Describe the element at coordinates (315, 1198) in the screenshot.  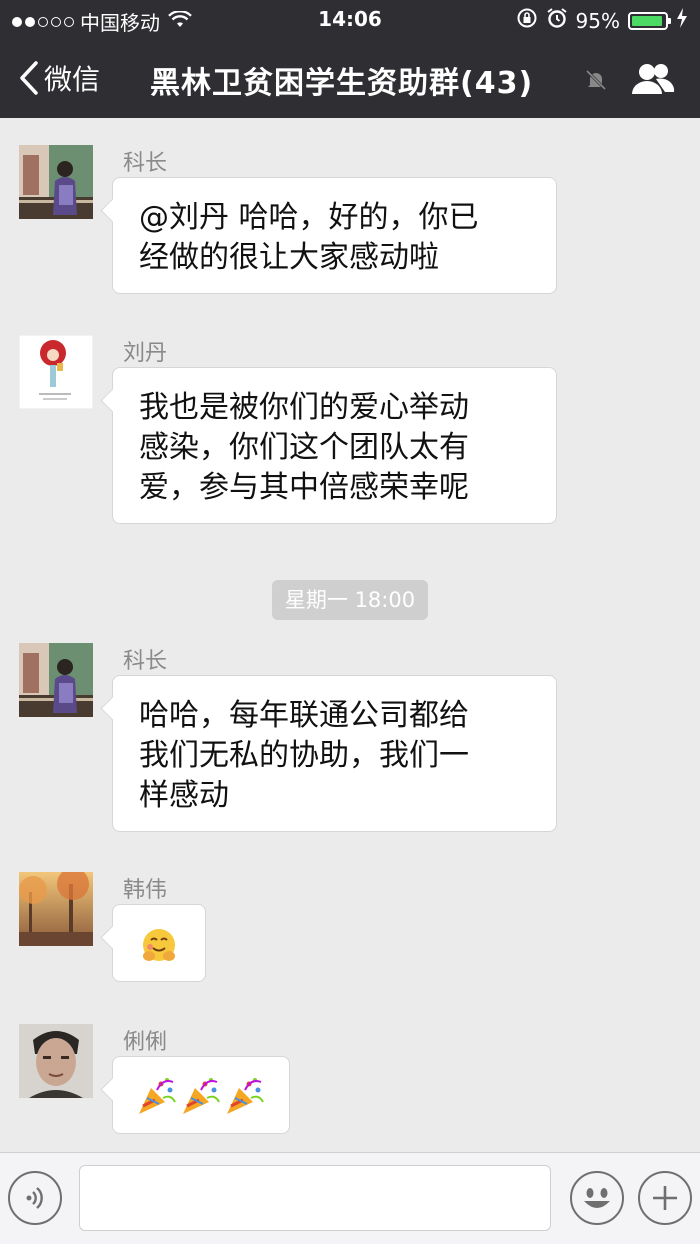
I see `message-input` at that location.